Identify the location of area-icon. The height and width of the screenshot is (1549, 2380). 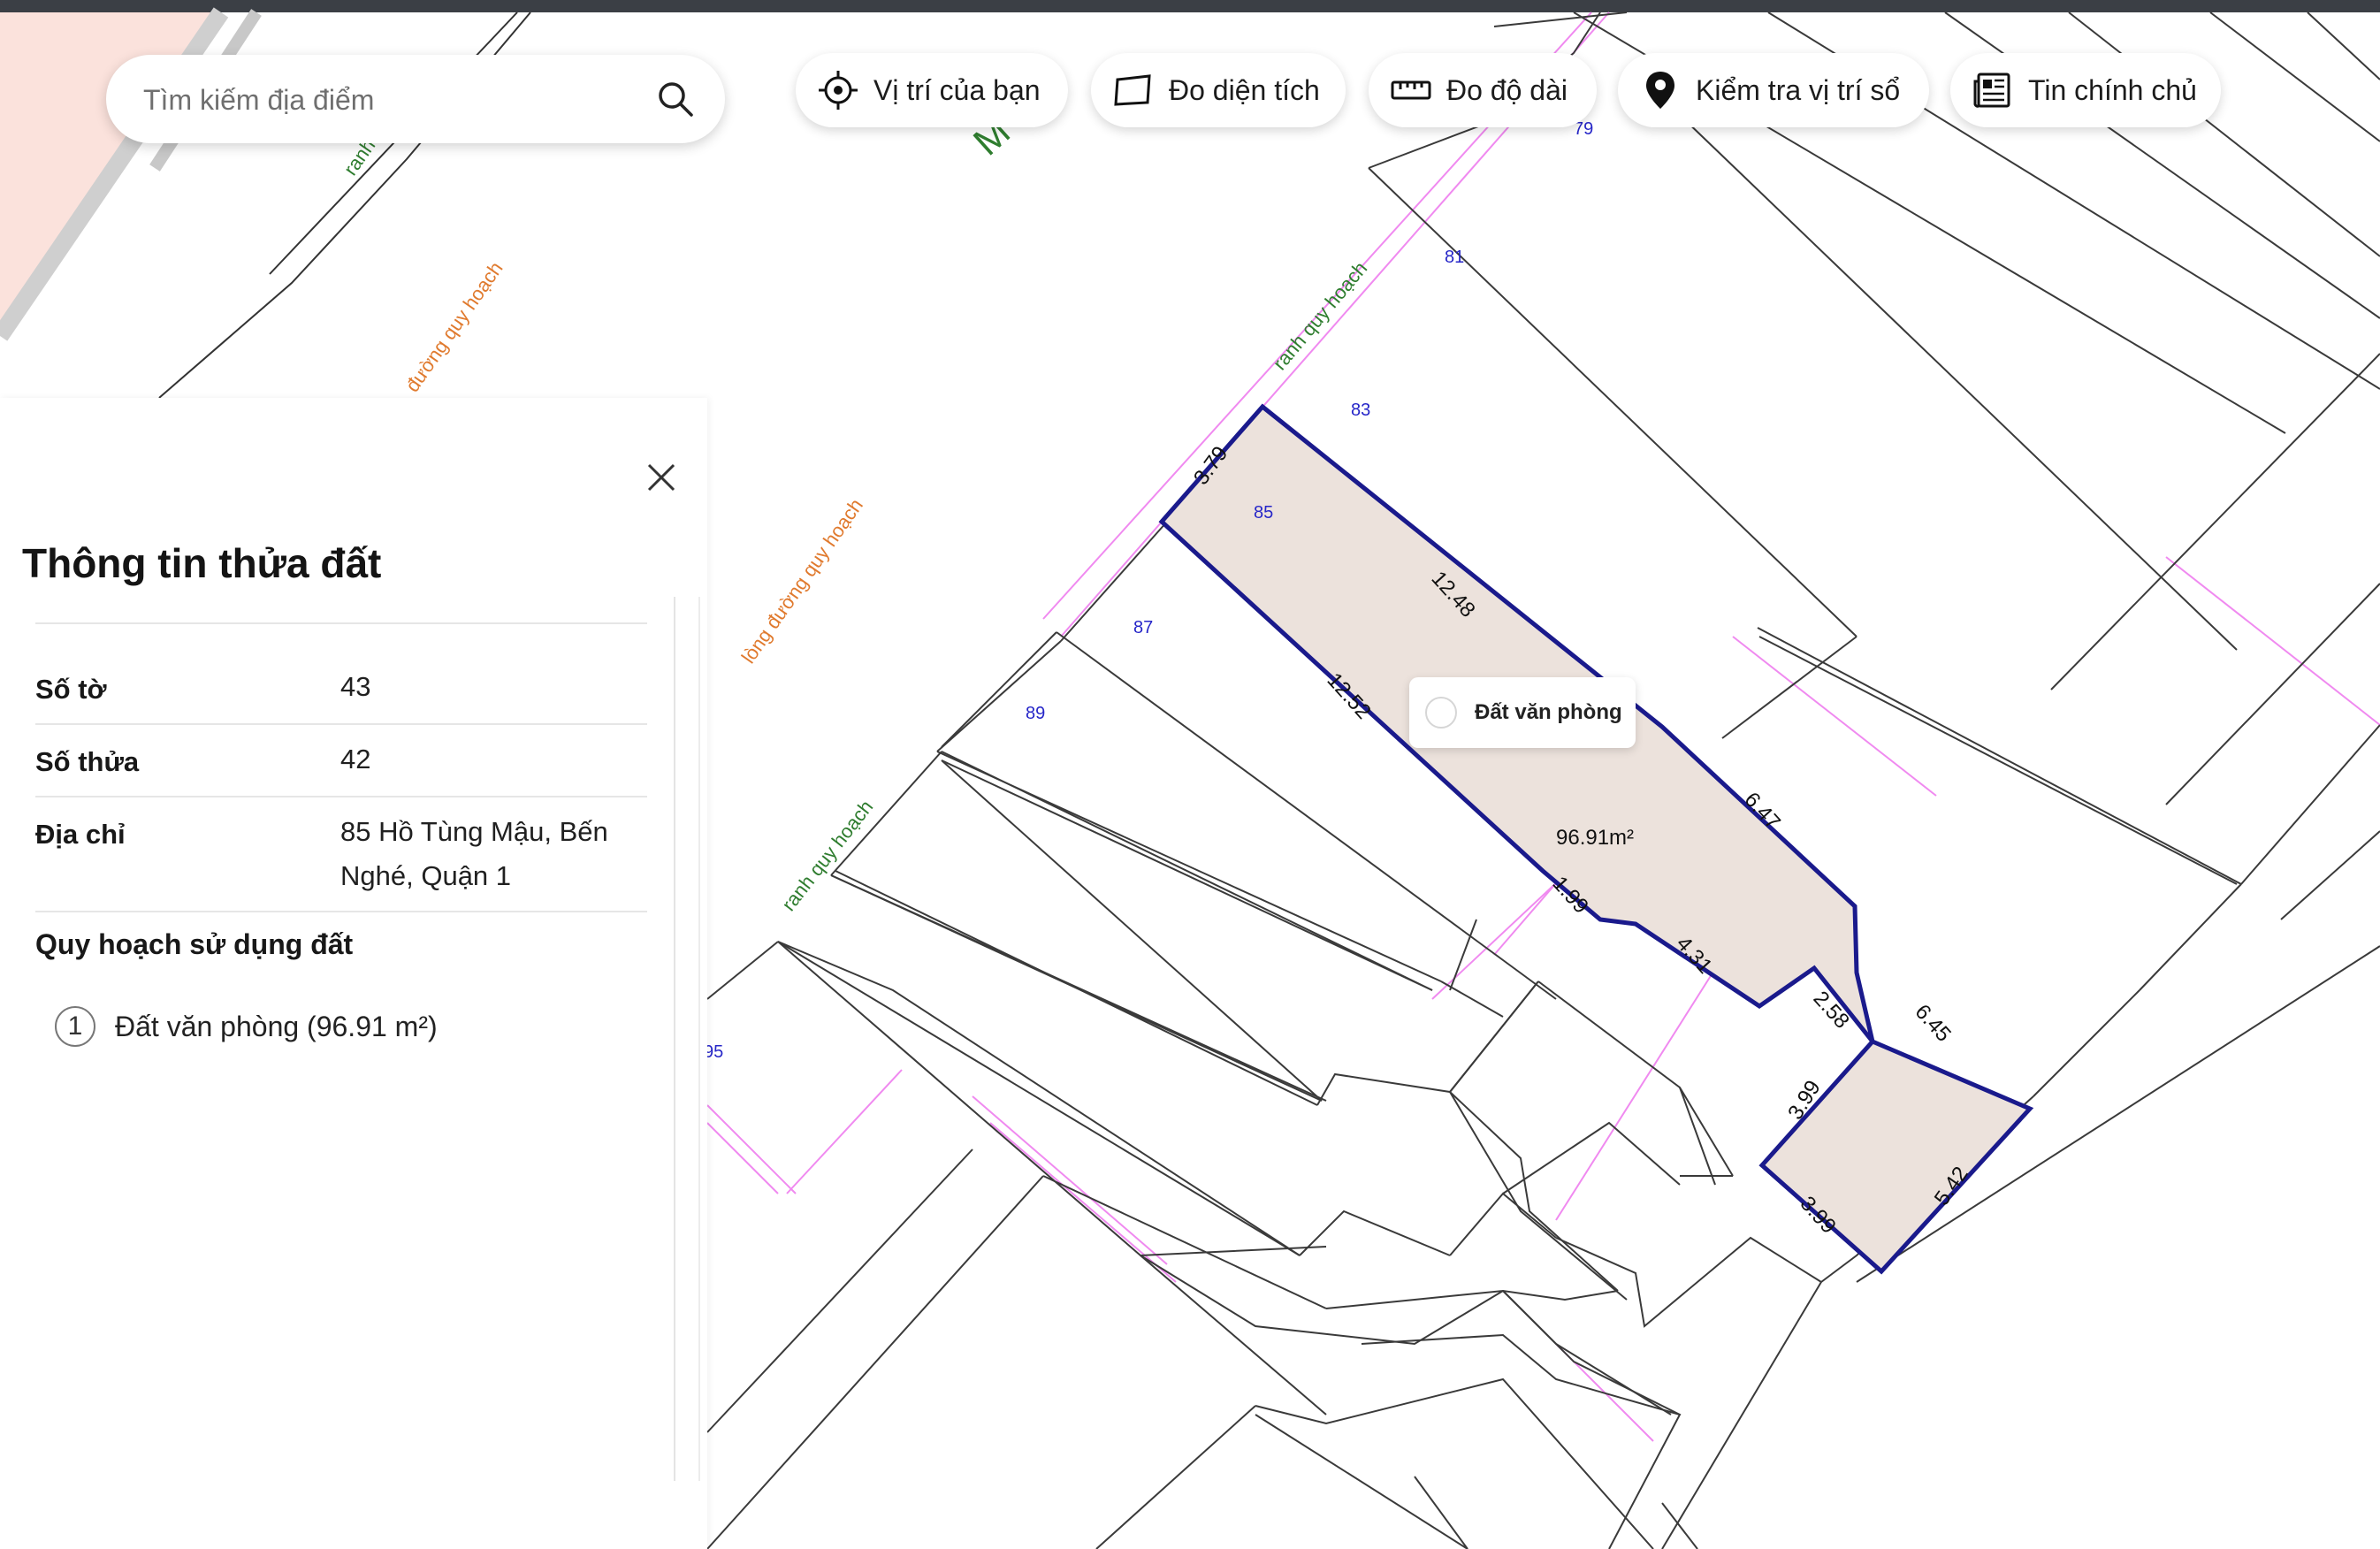
(1132, 90).